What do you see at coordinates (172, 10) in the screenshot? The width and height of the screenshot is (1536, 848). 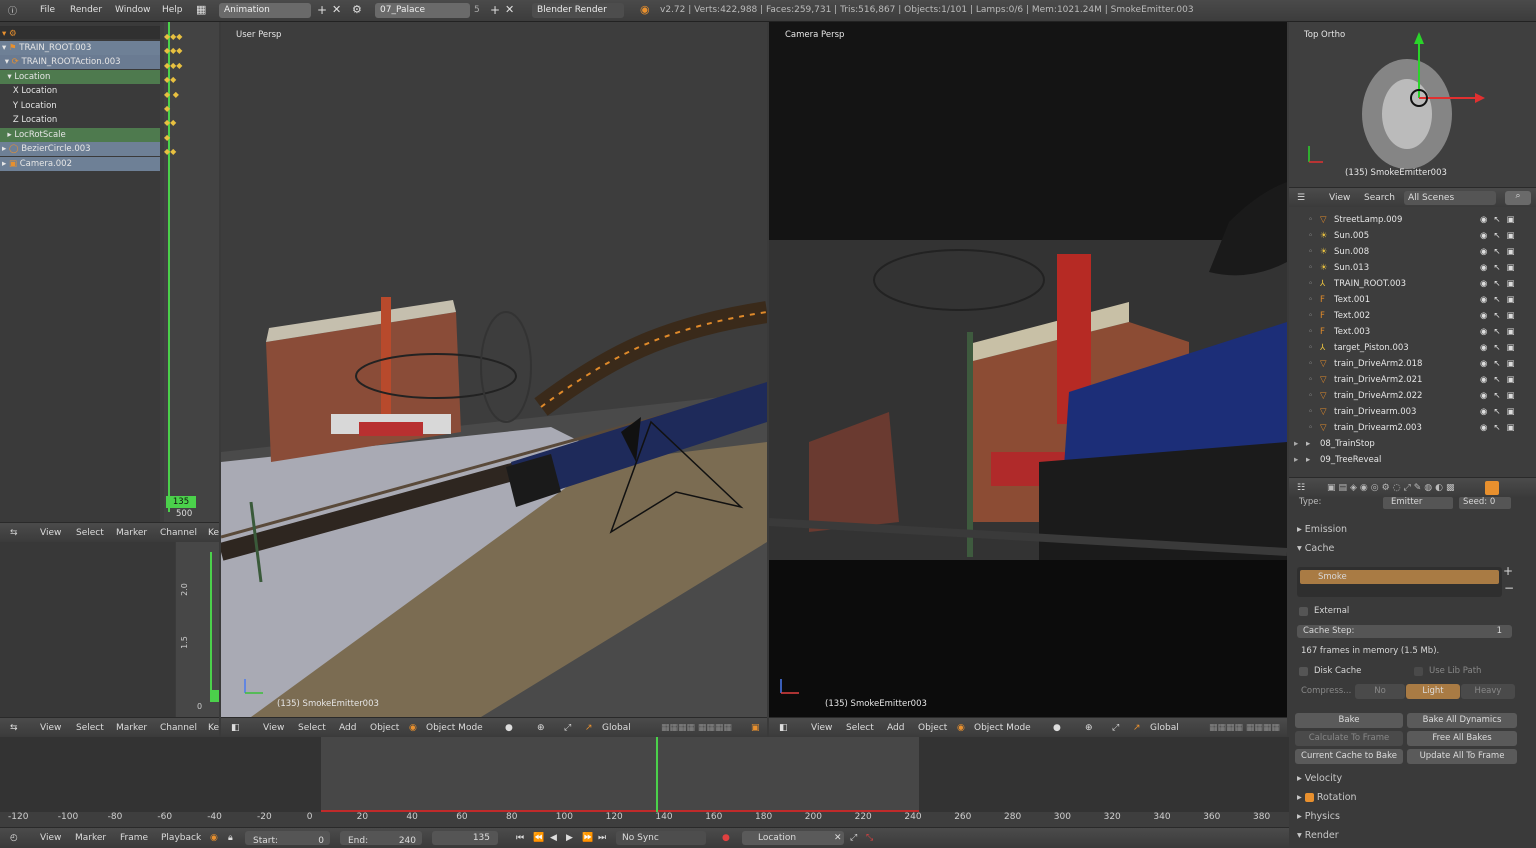 I see `menu-help: Help` at bounding box center [172, 10].